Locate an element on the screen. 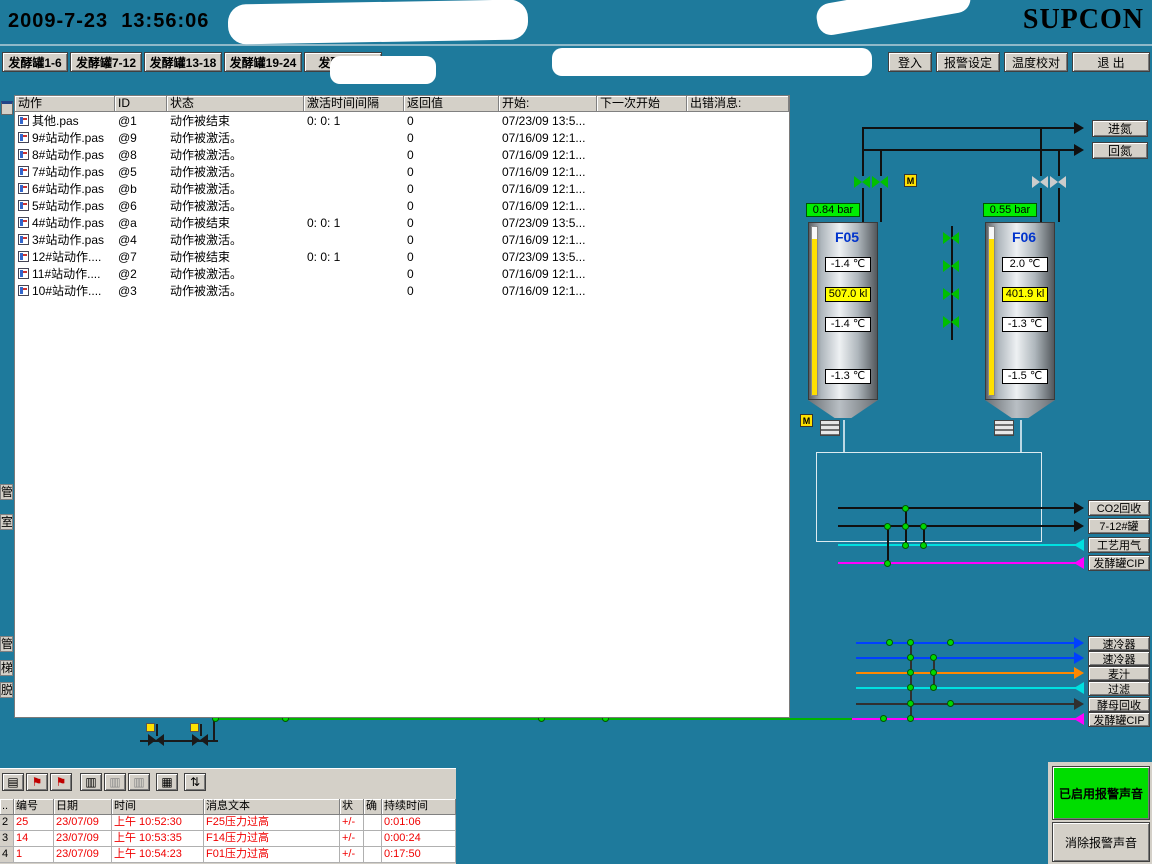  tank-f05: F05 -1.4 ℃ 507.0 kl -1.4 ℃ -1.3 ℃ is located at coordinates (843, 320).